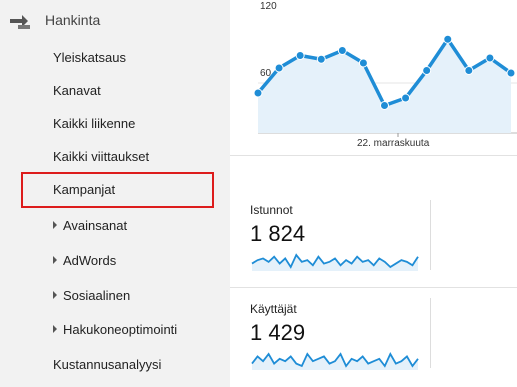 The height and width of the screenshot is (387, 517). I want to click on sidebar-item-cost-analysis: Kustannusanalyysi, so click(107, 364).